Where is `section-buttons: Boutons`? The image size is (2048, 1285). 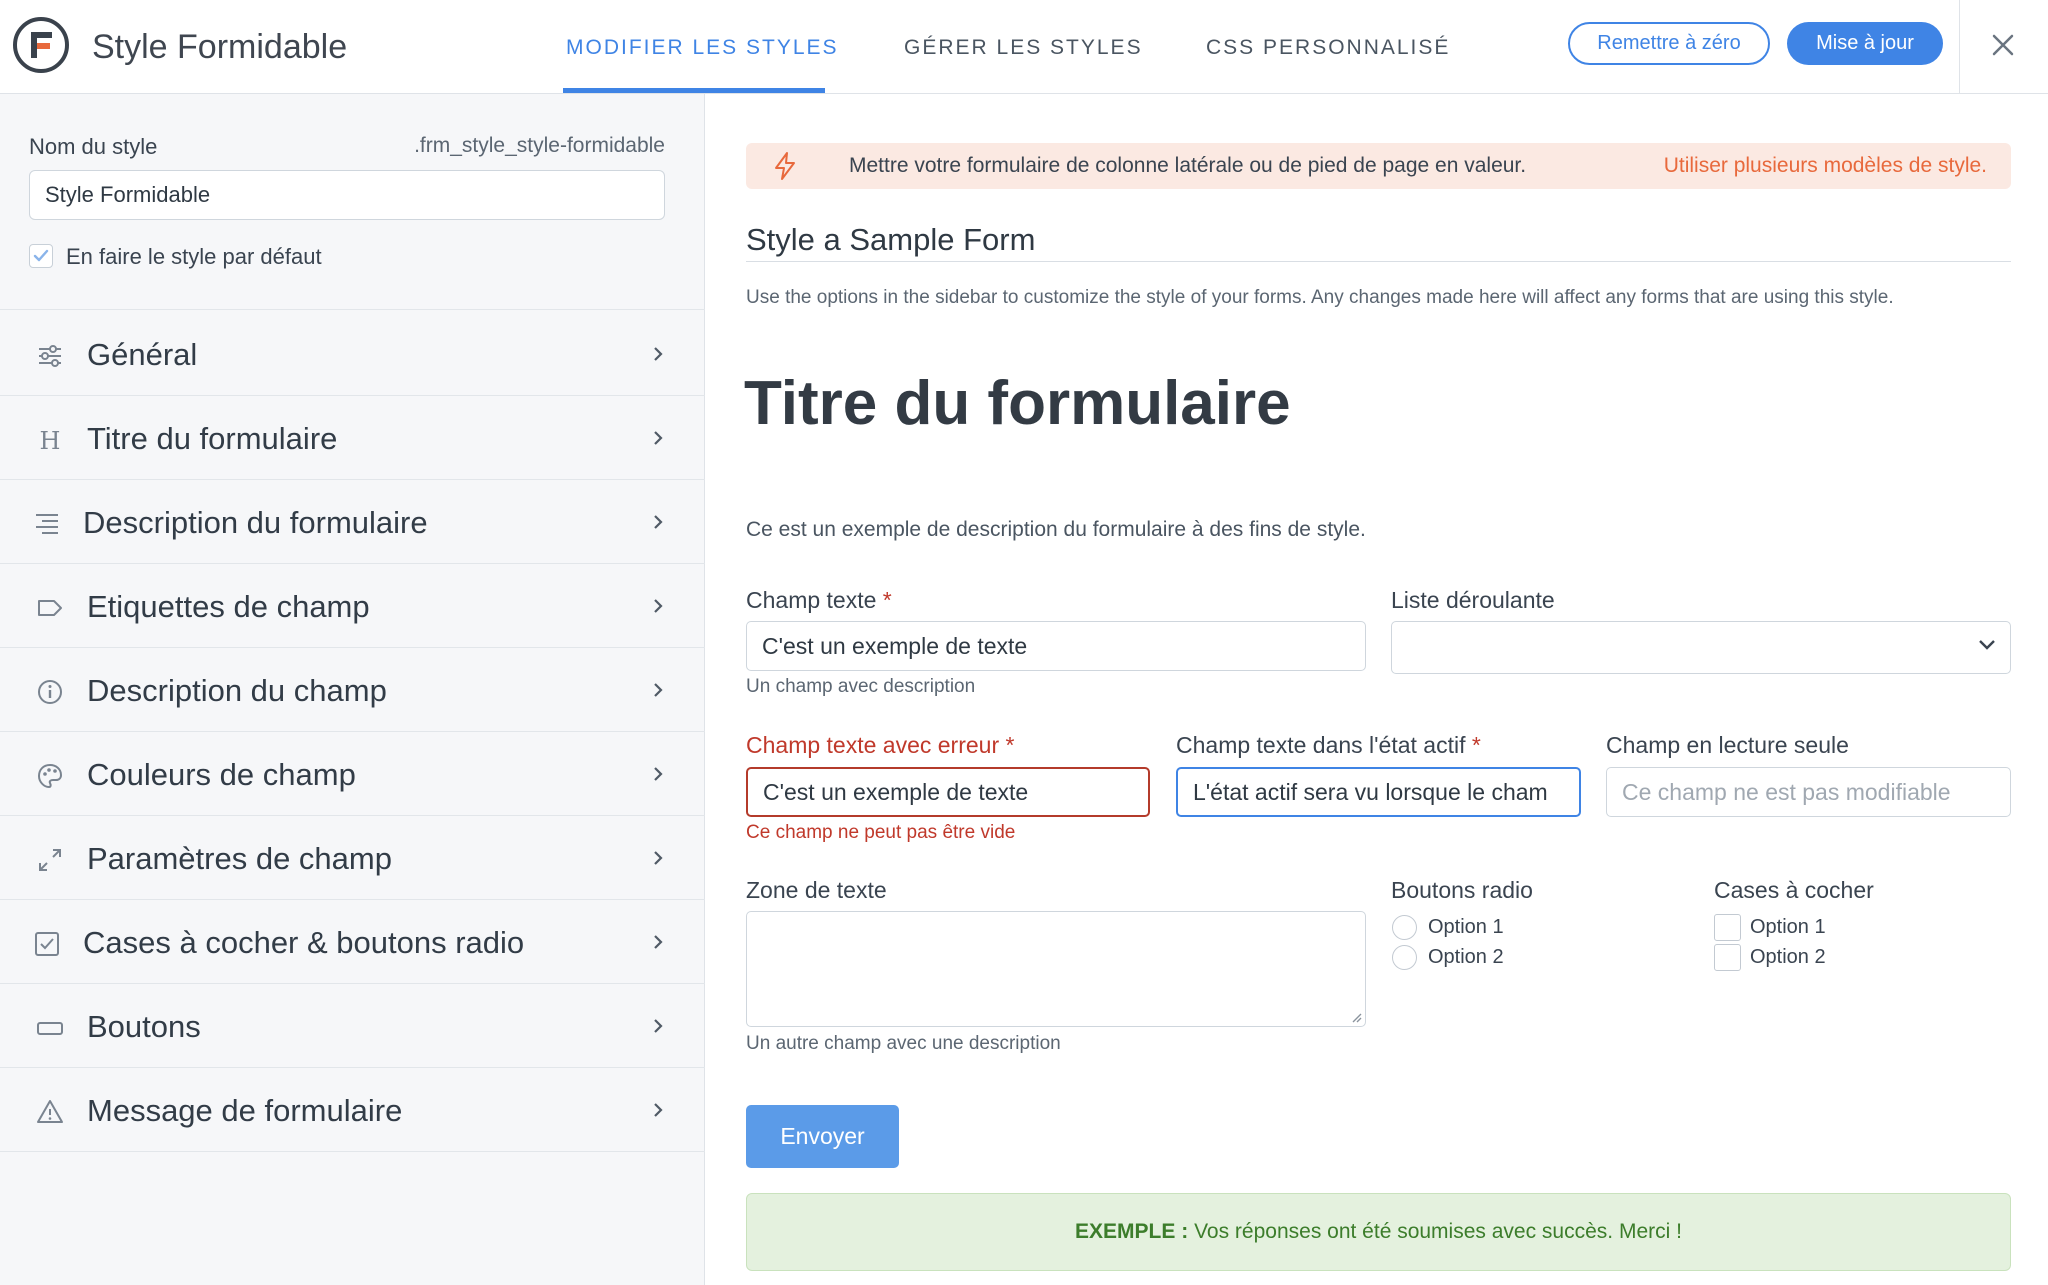
section-buttons: Boutons is located at coordinates (352, 1026).